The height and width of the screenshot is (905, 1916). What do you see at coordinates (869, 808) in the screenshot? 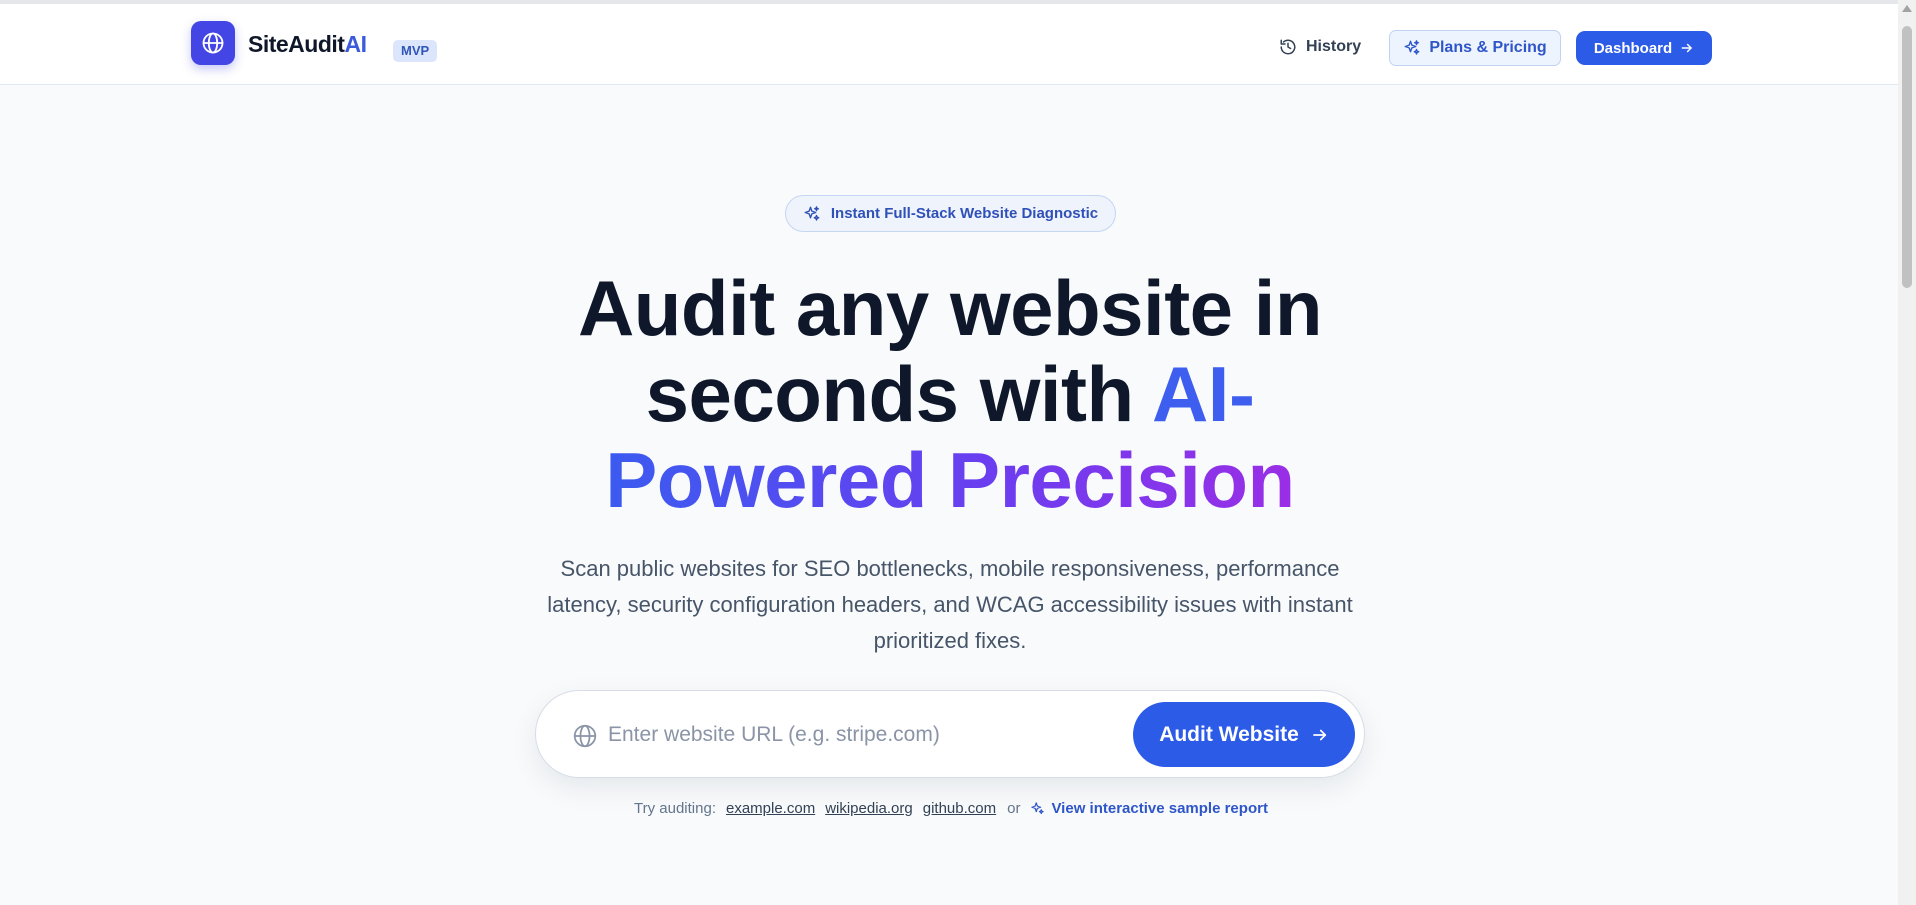
I see `suggestion-wikipedia: wikipedia.org` at bounding box center [869, 808].